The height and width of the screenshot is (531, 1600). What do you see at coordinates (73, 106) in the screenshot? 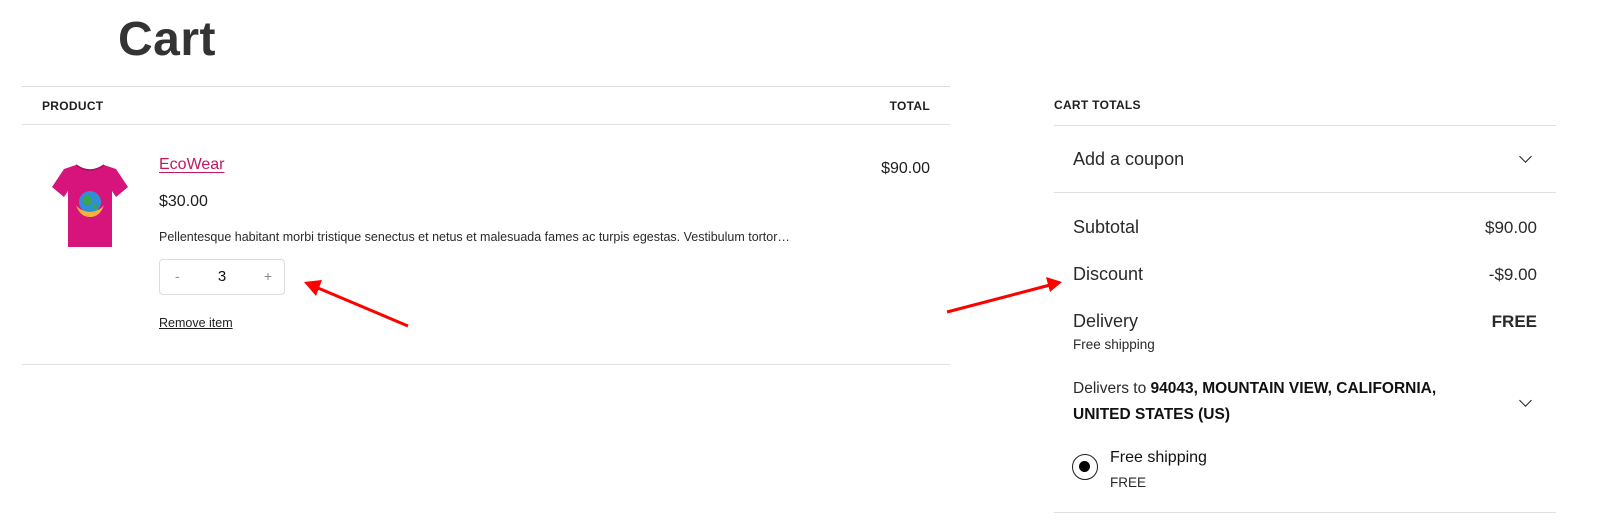
I see `product-column-header: PRODUCT` at bounding box center [73, 106].